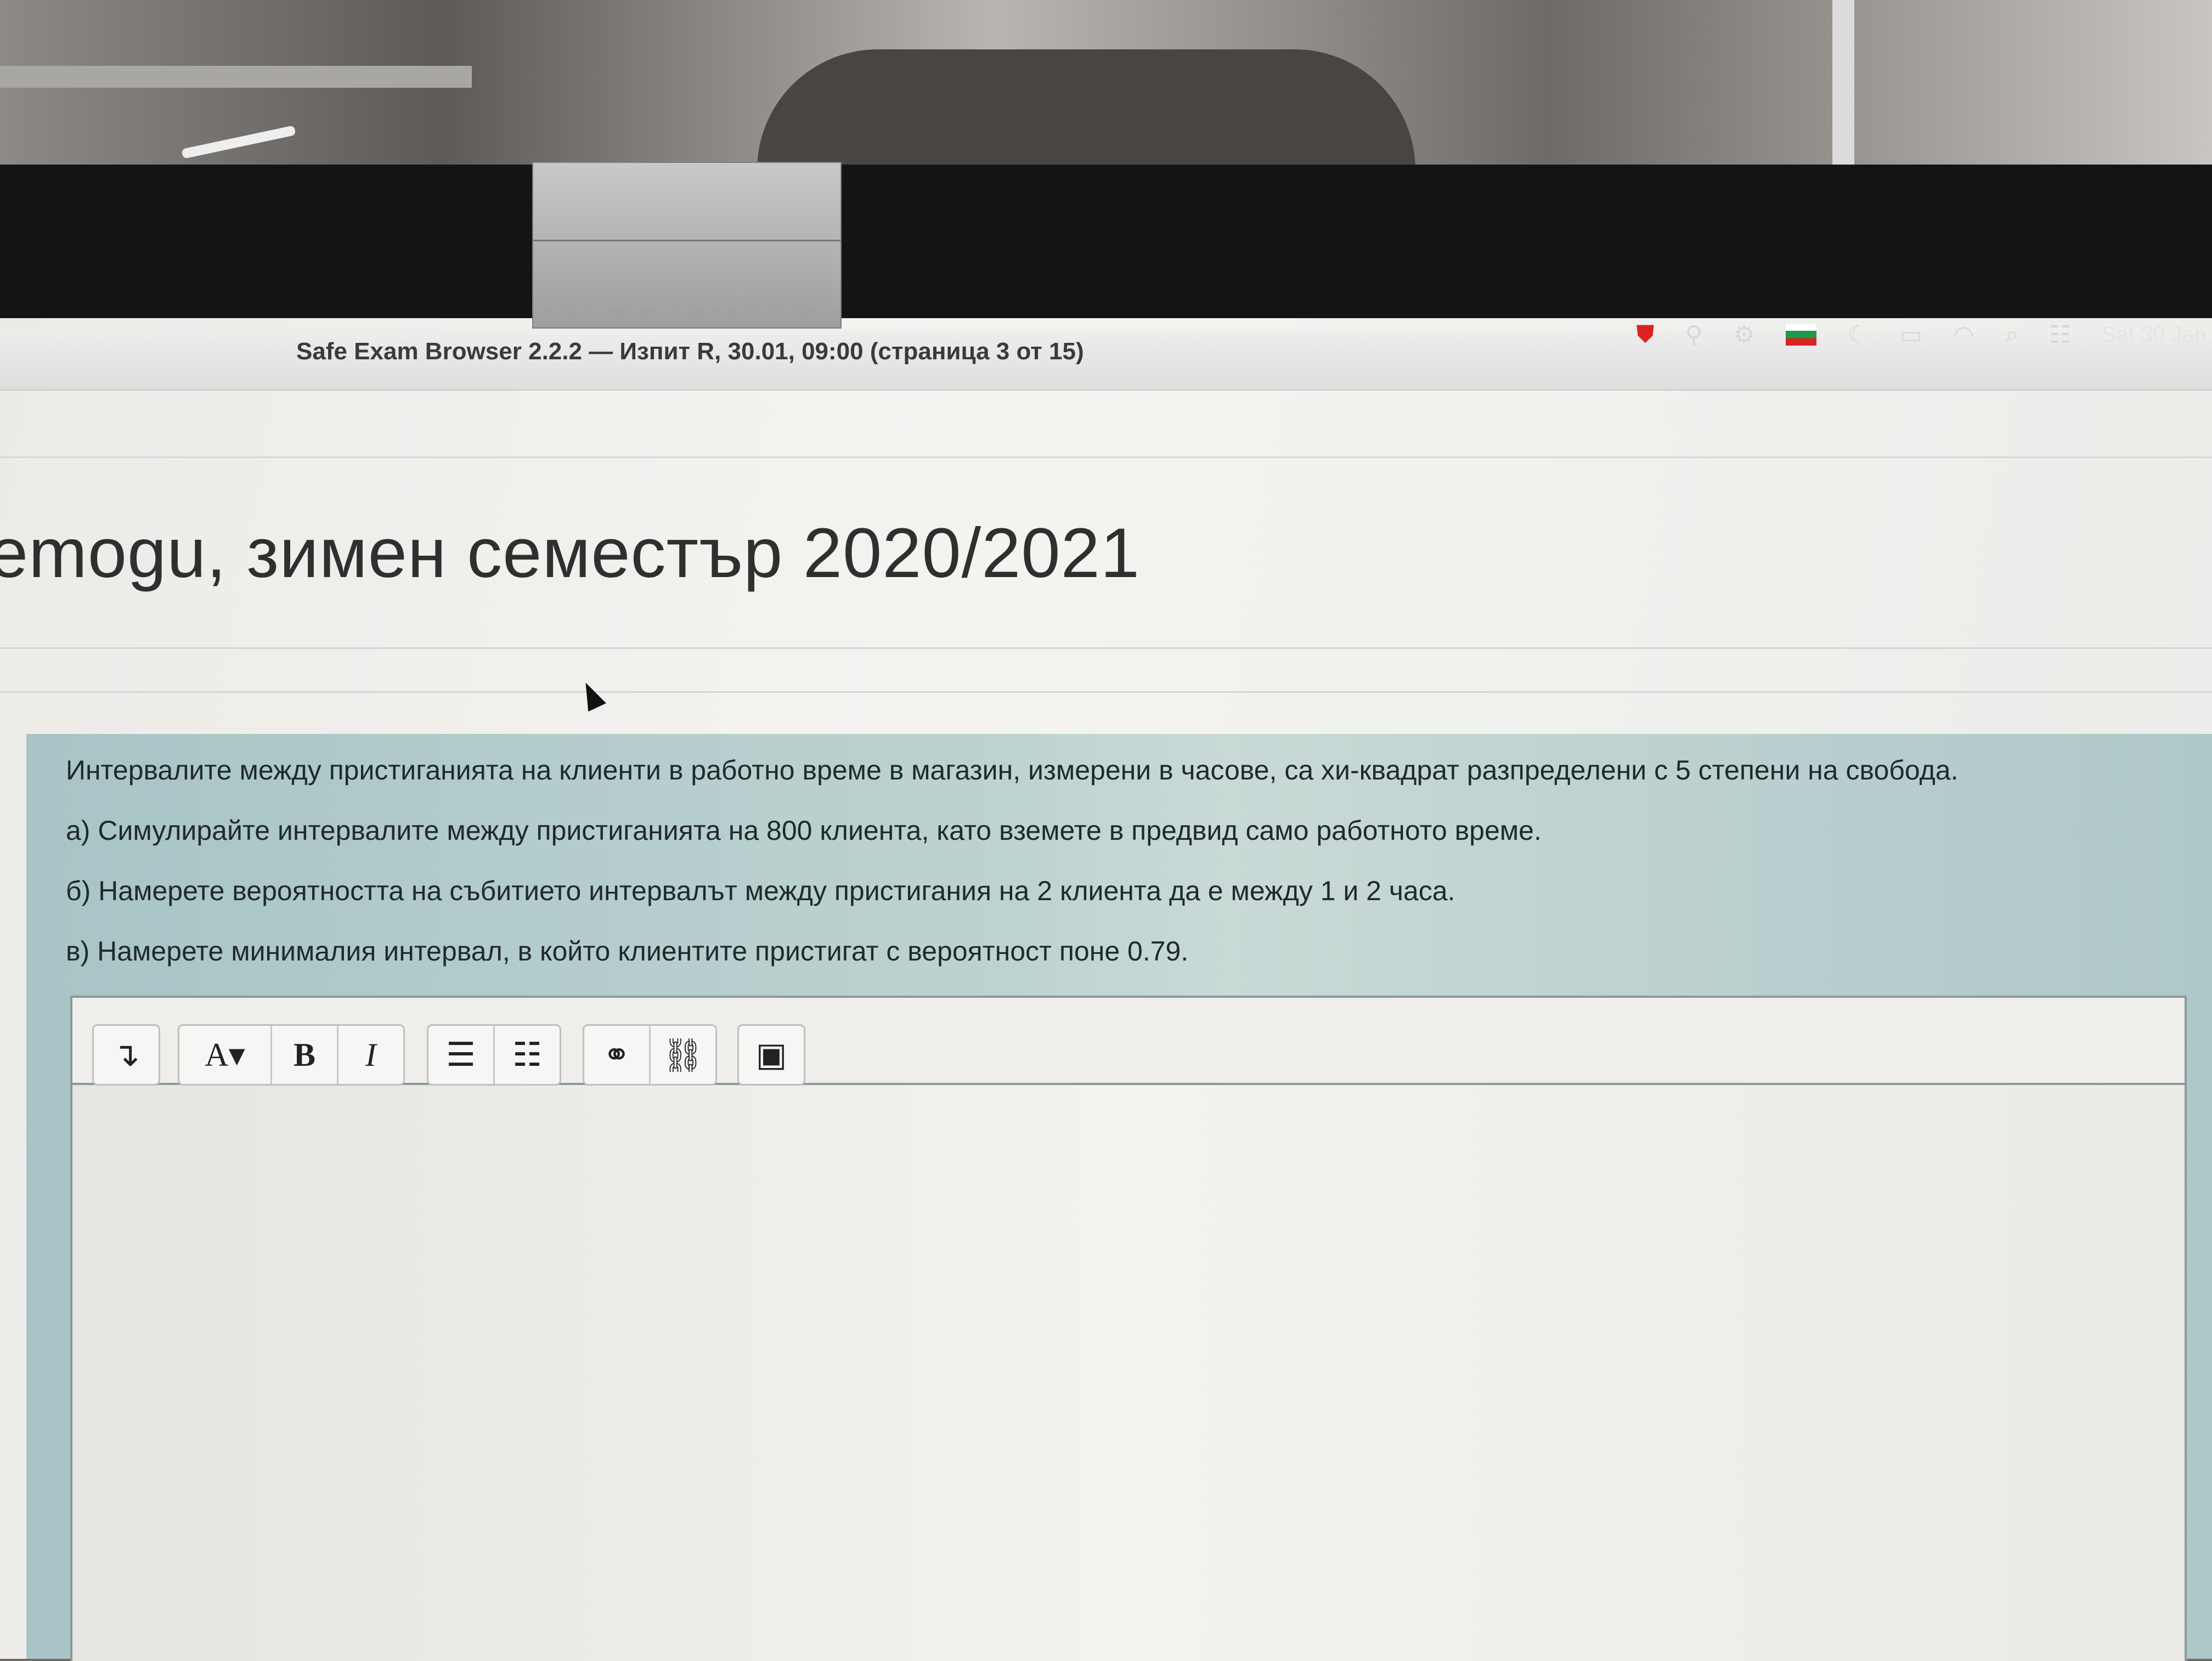  Describe the element at coordinates (225, 1055) in the screenshot. I see `font-button: A▾` at that location.